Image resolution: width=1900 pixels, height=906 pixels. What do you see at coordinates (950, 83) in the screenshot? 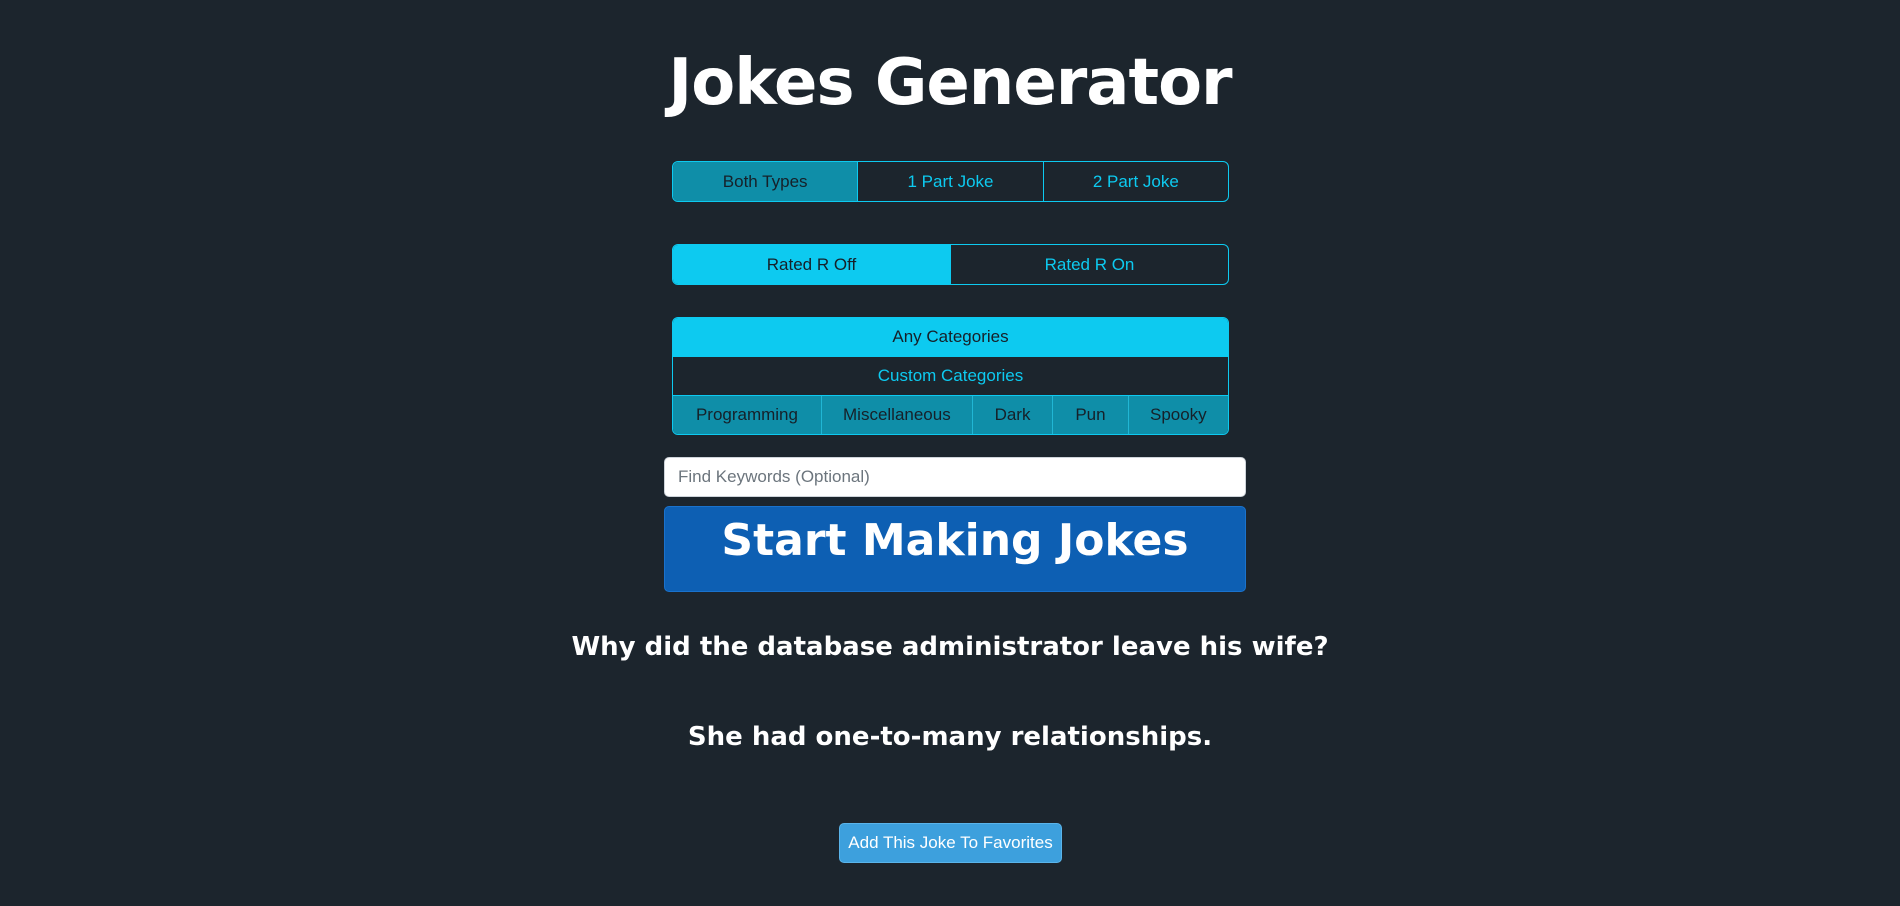
I see `page-title: Jokes Generator` at bounding box center [950, 83].